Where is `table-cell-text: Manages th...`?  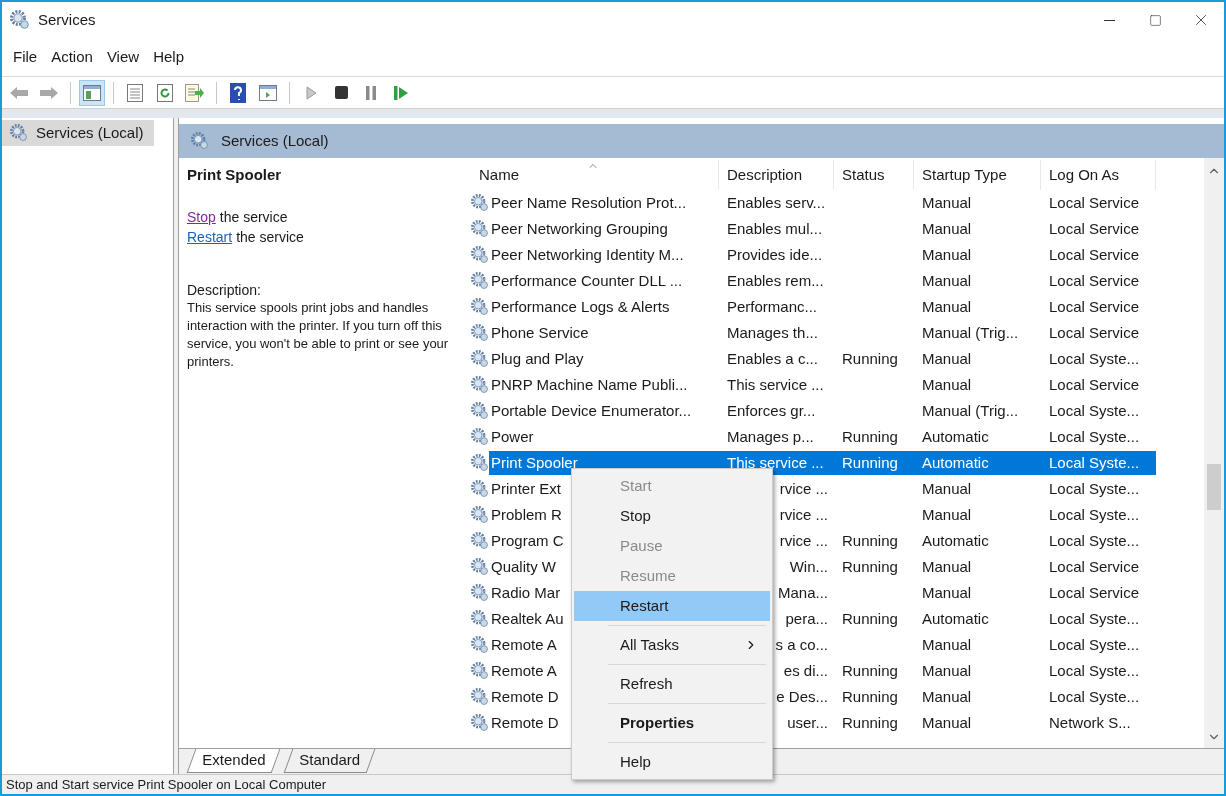 table-cell-text: Manages th... is located at coordinates (772, 332).